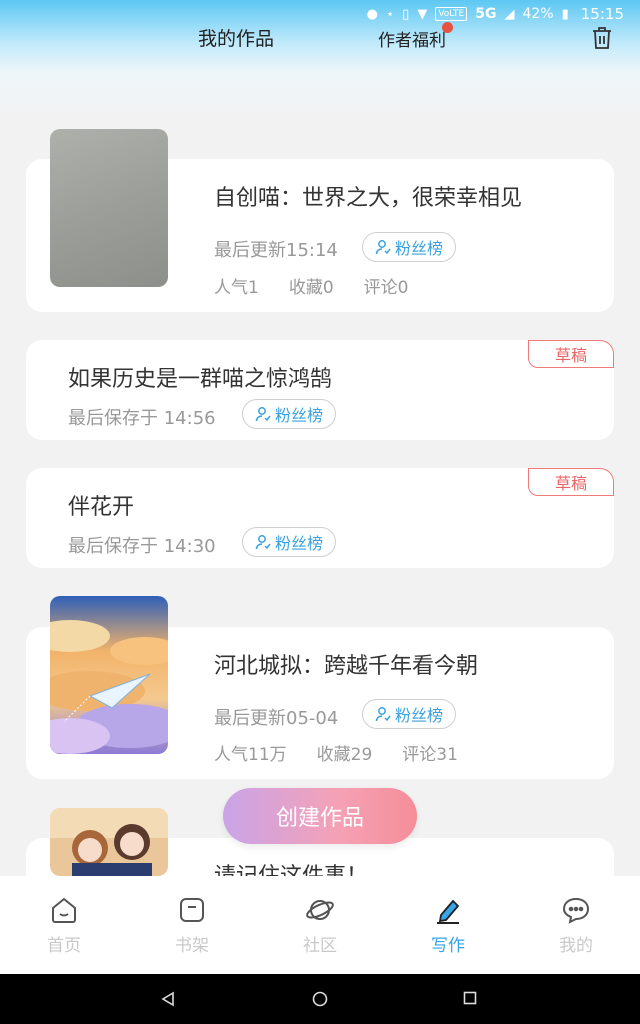 The width and height of the screenshot is (640, 1024). Describe the element at coordinates (291, 867) in the screenshot. I see `work-title: 请记住这件事！` at that location.